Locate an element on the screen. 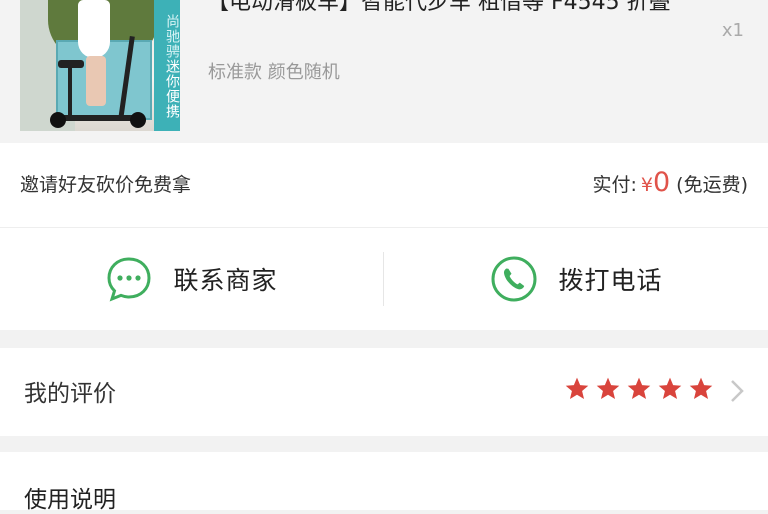  shipping-note: (免运费) is located at coordinates (712, 185).